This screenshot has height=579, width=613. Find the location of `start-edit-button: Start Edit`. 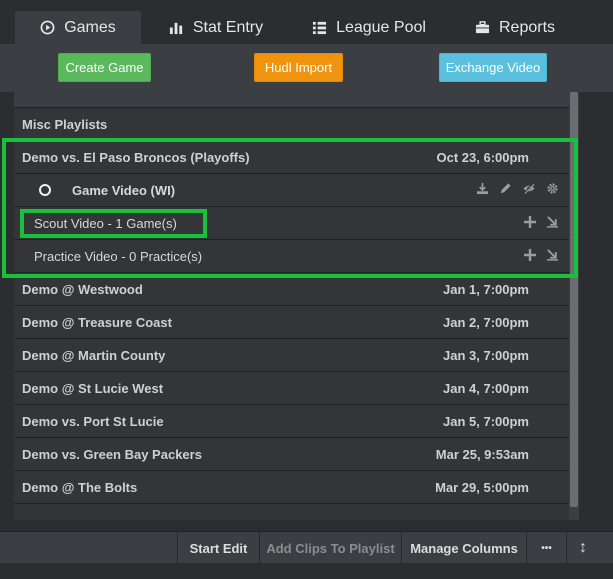

start-edit-button: Start Edit is located at coordinates (218, 548).